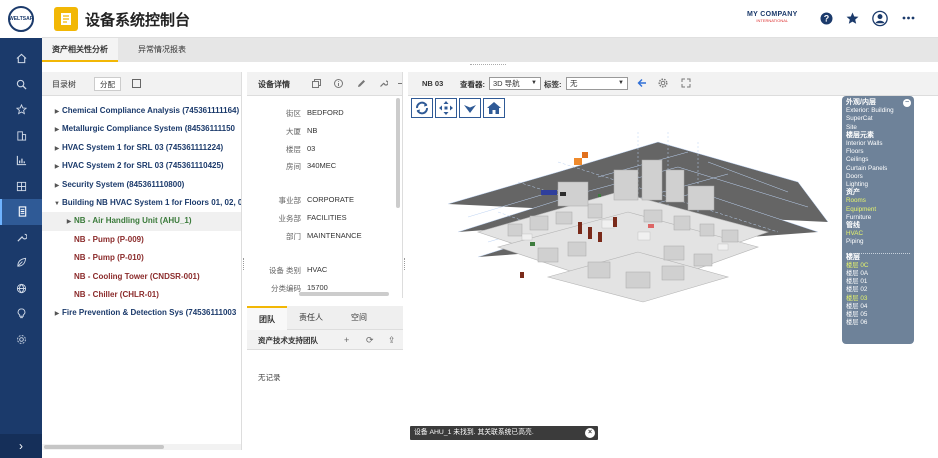 This screenshot has height=458, width=938. I want to click on gear-icon, so click(21, 340).